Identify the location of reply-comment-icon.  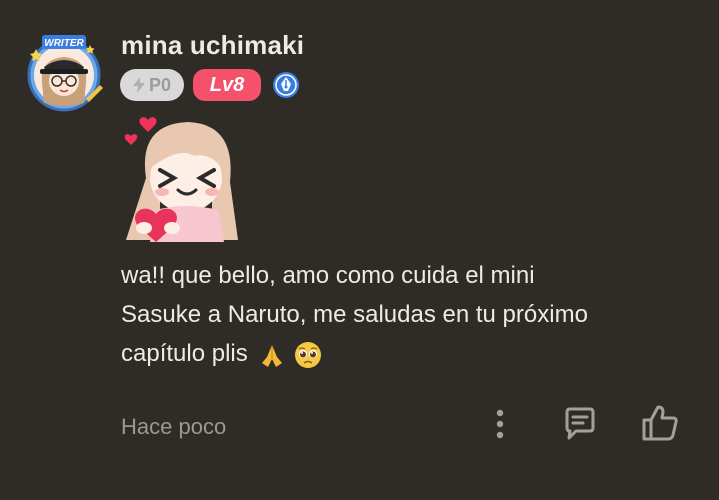
(580, 424).